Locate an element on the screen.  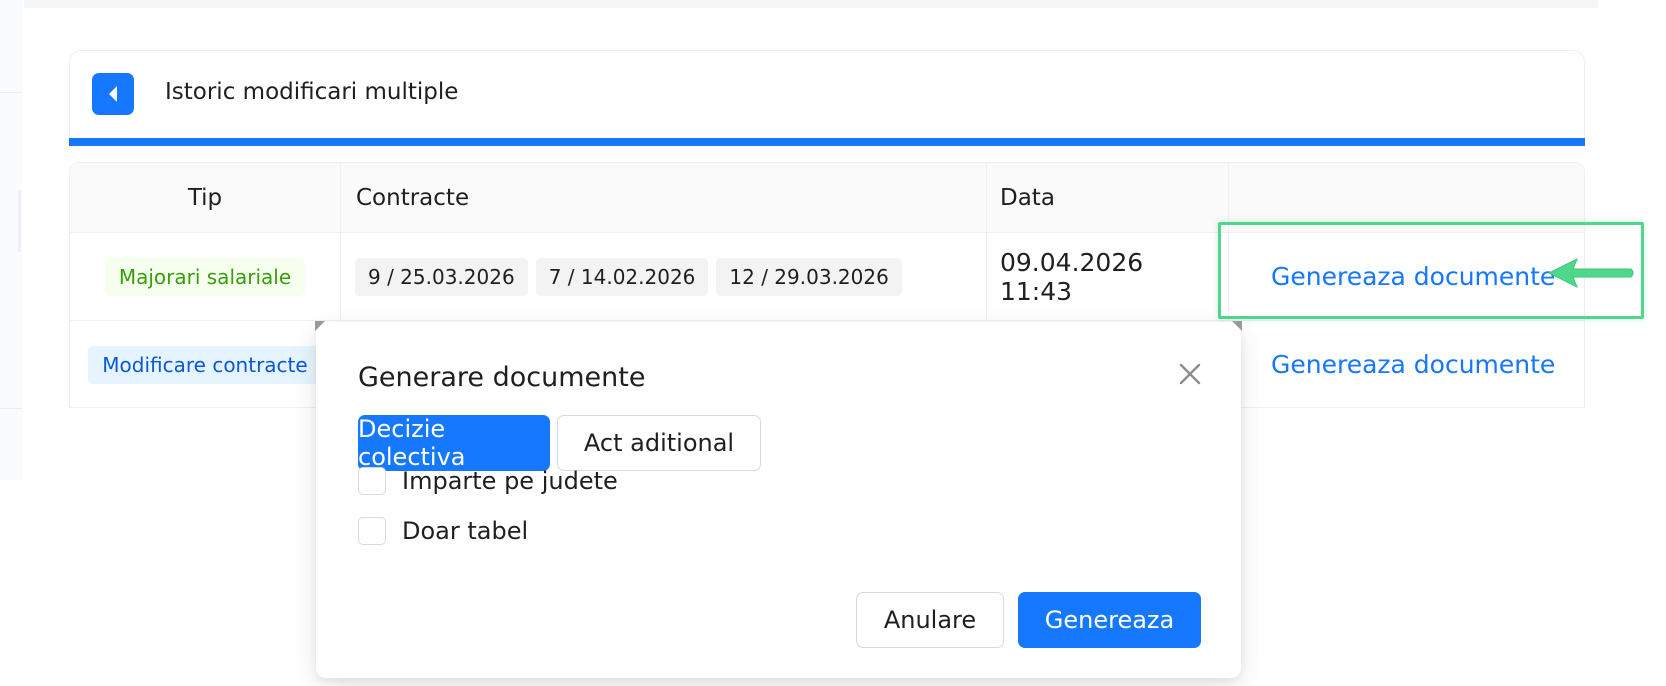
contract-chip: 9 / 25.03.2026 is located at coordinates (441, 276).